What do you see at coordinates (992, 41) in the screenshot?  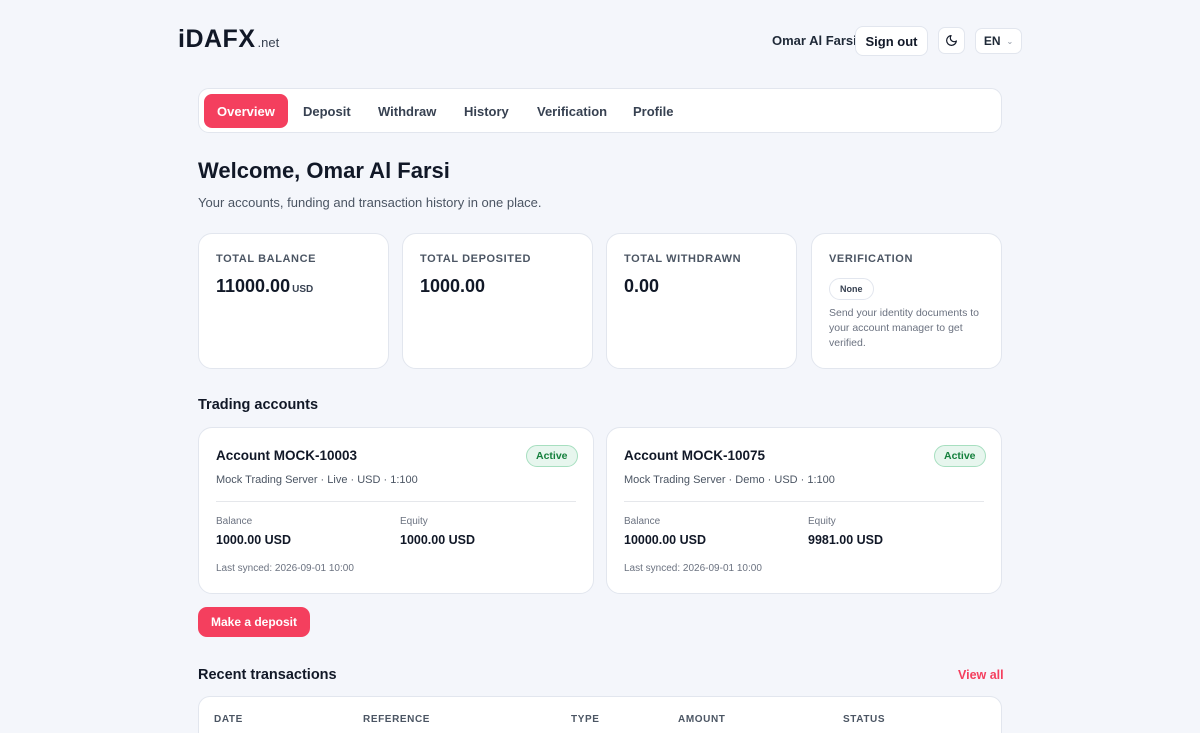 I see `language-value: EN` at bounding box center [992, 41].